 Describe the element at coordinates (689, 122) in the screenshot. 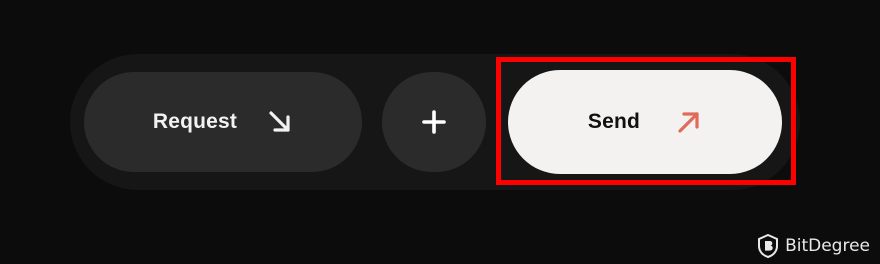

I see `arrow-up-right-icon` at that location.